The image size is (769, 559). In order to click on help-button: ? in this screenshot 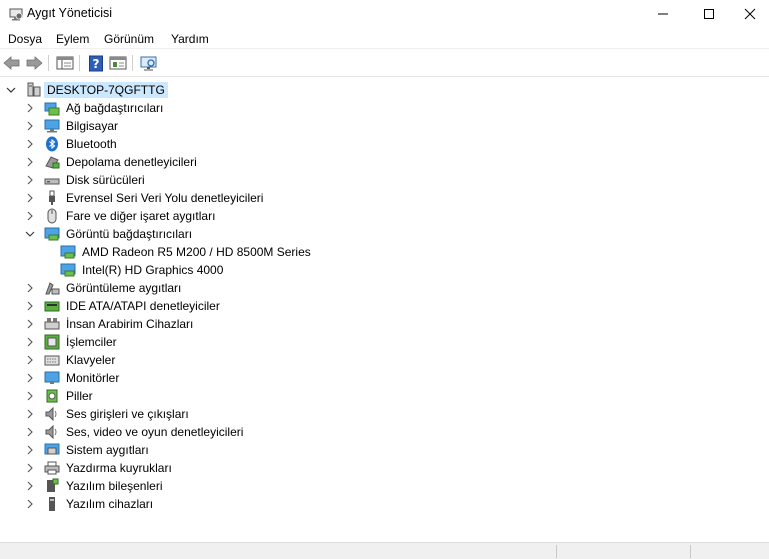, I will do `click(96, 63)`.